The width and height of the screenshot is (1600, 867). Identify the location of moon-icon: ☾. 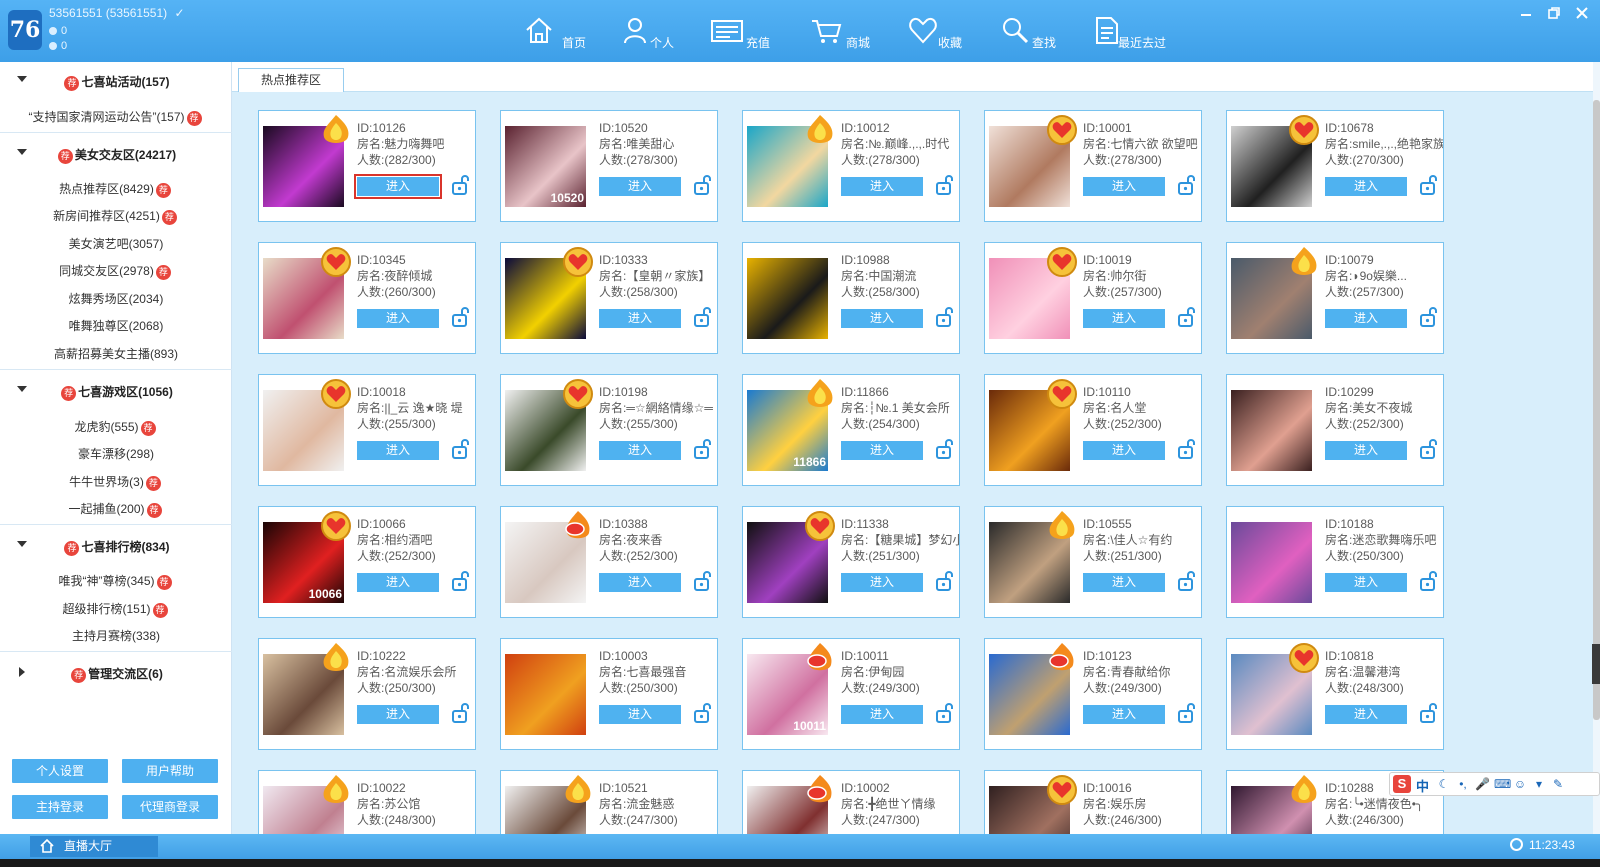
(1444, 784).